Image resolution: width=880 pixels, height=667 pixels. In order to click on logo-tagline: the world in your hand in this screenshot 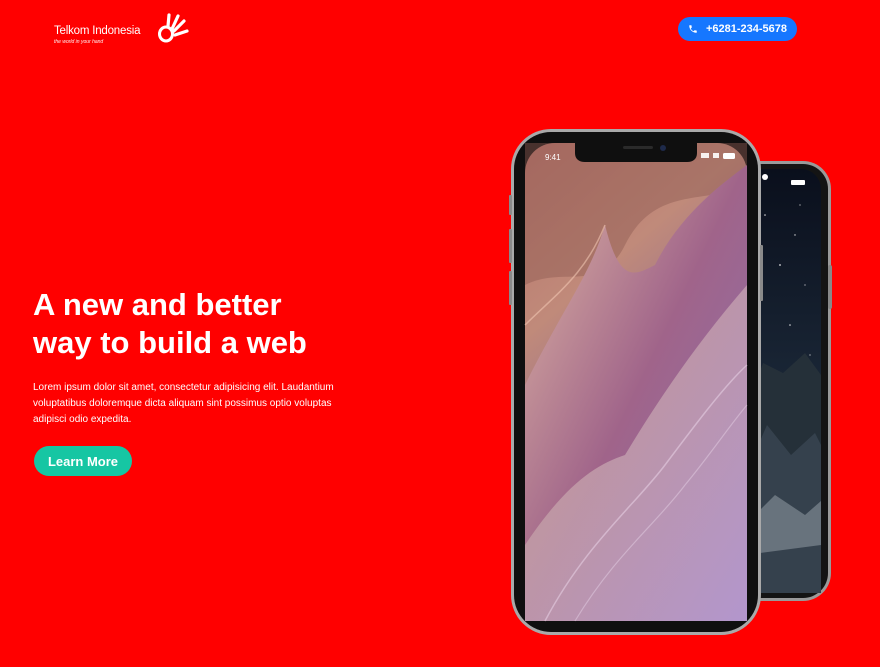, I will do `click(79, 42)`.